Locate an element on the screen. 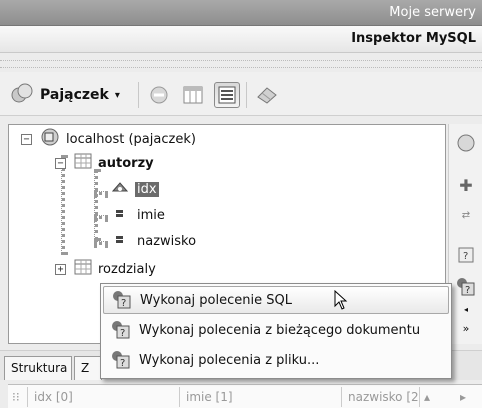  help-icon: ? is located at coordinates (466, 257).